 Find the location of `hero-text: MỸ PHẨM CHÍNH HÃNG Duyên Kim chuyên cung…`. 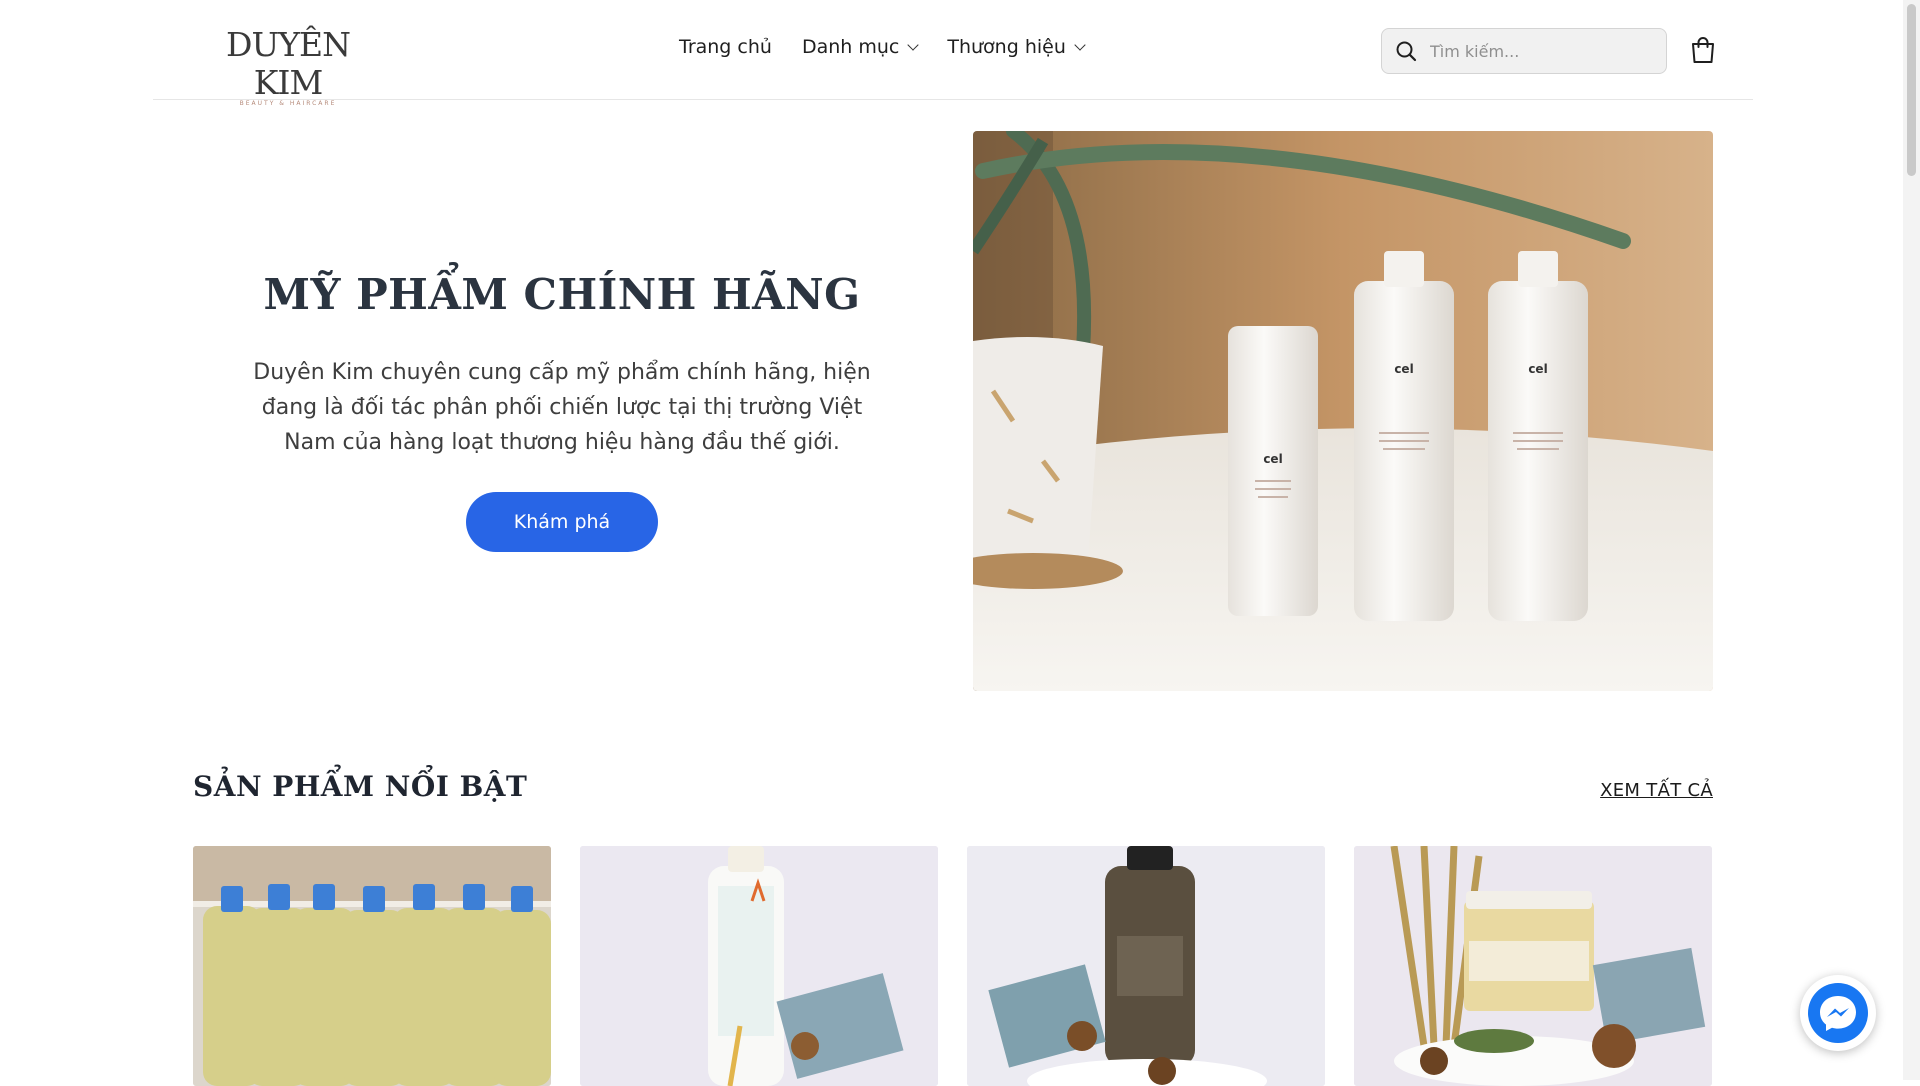

hero-text: MỸ PHẨM CHÍNH HÃNG Duyên Kim chuyên cung… is located at coordinates (562, 411).